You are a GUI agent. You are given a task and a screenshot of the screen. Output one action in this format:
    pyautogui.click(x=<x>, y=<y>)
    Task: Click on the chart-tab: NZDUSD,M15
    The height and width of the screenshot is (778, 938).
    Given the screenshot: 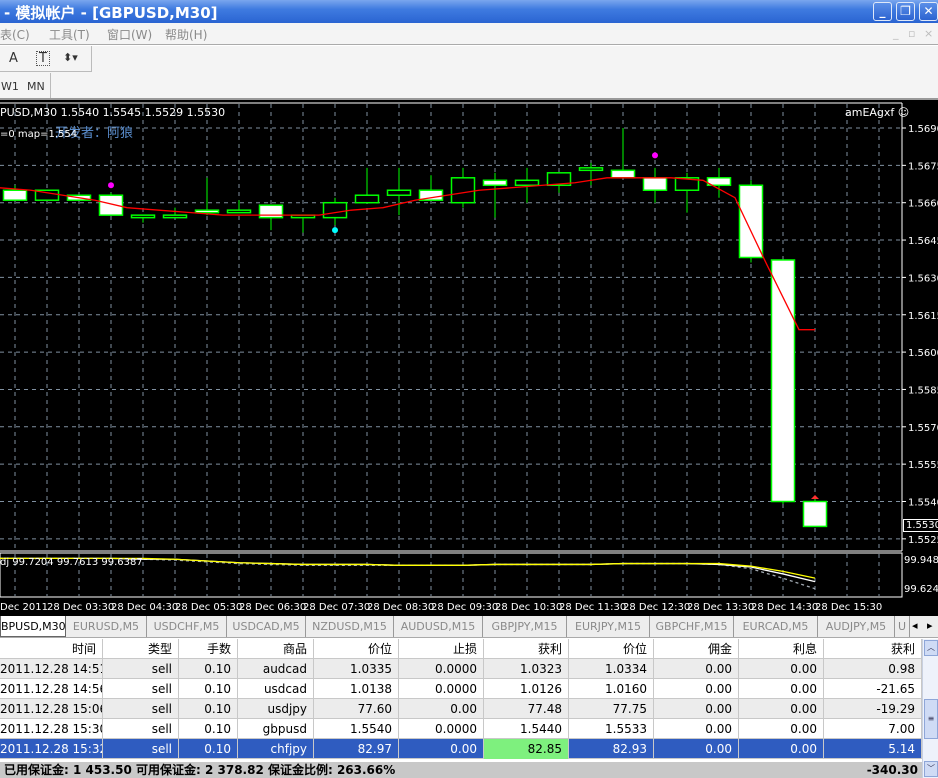 What is the action you would take?
    pyautogui.click(x=350, y=626)
    